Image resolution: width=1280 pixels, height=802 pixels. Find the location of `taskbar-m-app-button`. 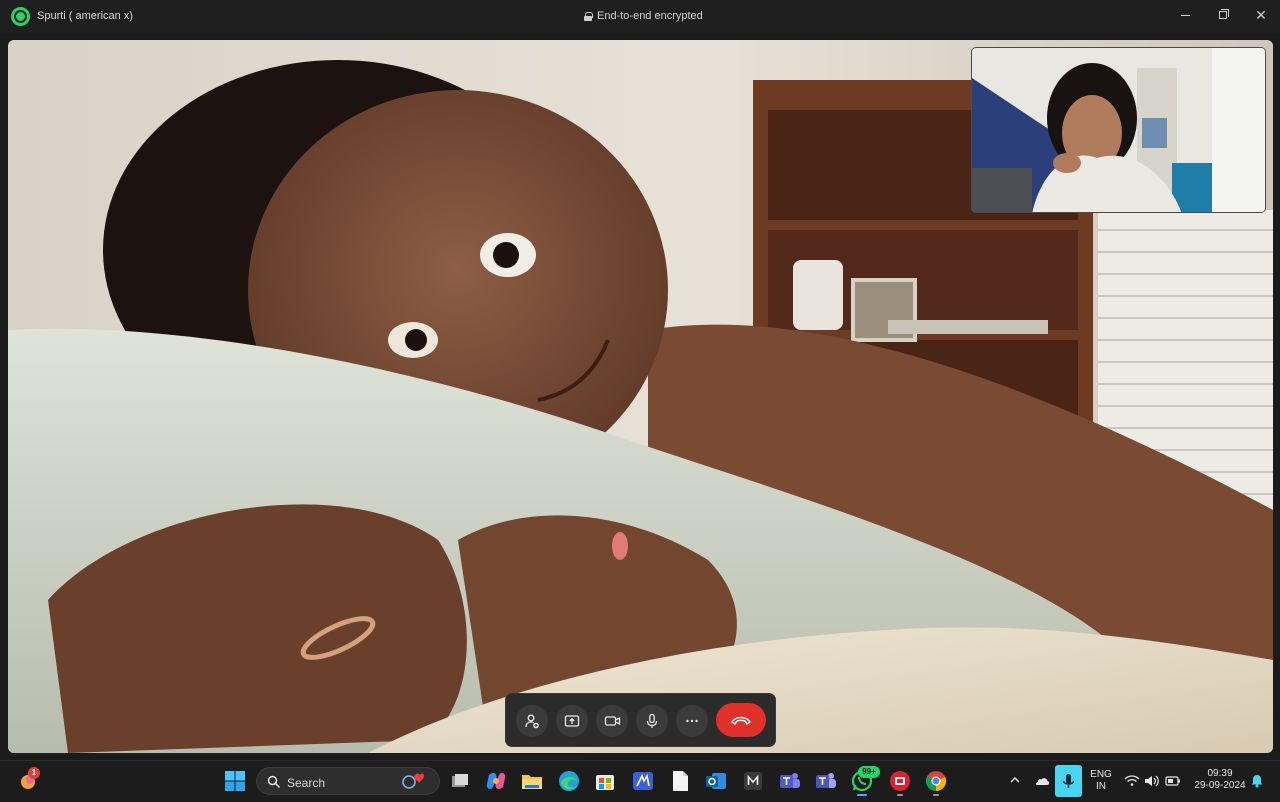

taskbar-m-app-button is located at coordinates (753, 781).